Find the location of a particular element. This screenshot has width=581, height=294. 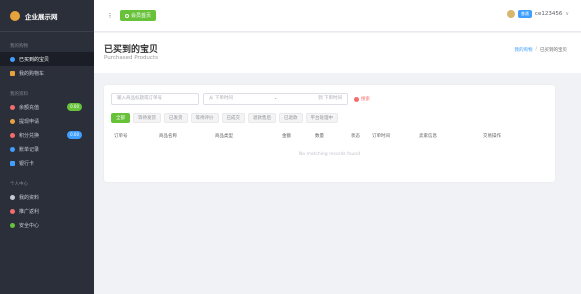

sidebar-item-bills: 账单记录 is located at coordinates (47, 149).